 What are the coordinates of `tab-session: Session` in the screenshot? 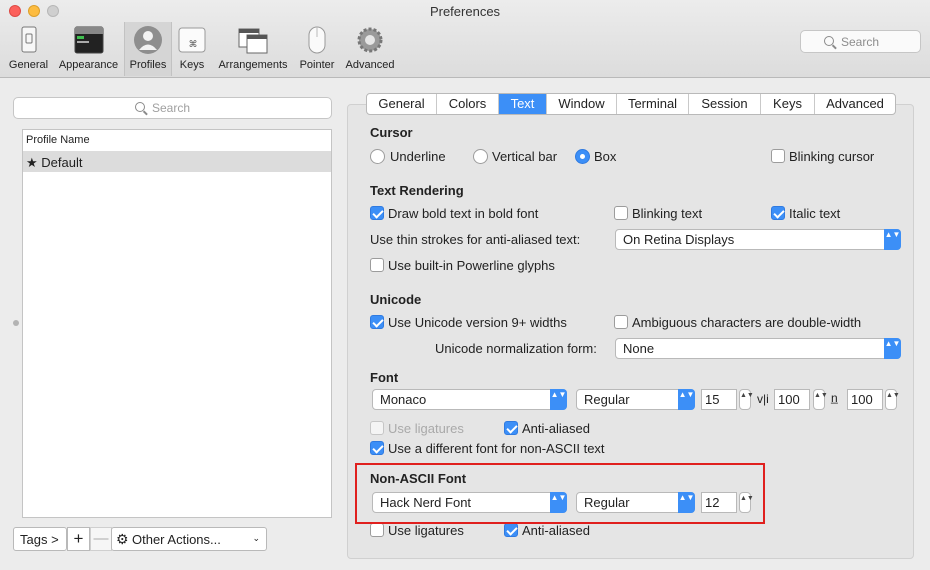 It's located at (725, 104).